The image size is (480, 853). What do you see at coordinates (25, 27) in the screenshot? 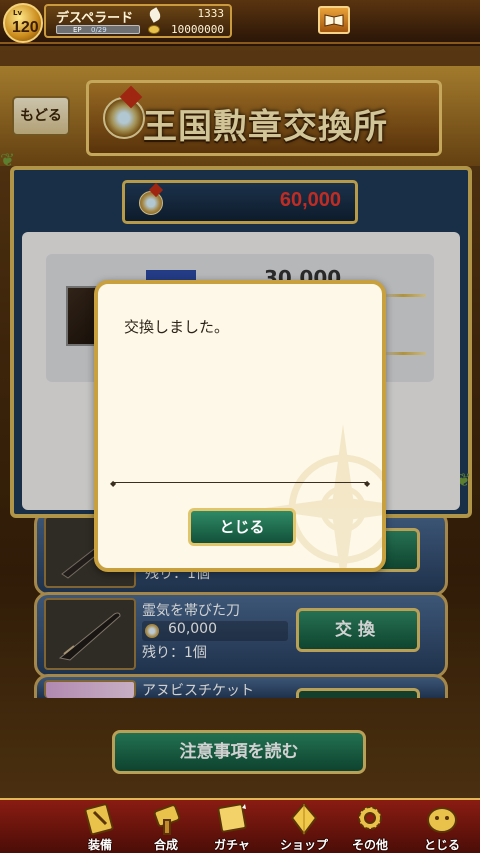
I see `level-value: 120` at bounding box center [25, 27].